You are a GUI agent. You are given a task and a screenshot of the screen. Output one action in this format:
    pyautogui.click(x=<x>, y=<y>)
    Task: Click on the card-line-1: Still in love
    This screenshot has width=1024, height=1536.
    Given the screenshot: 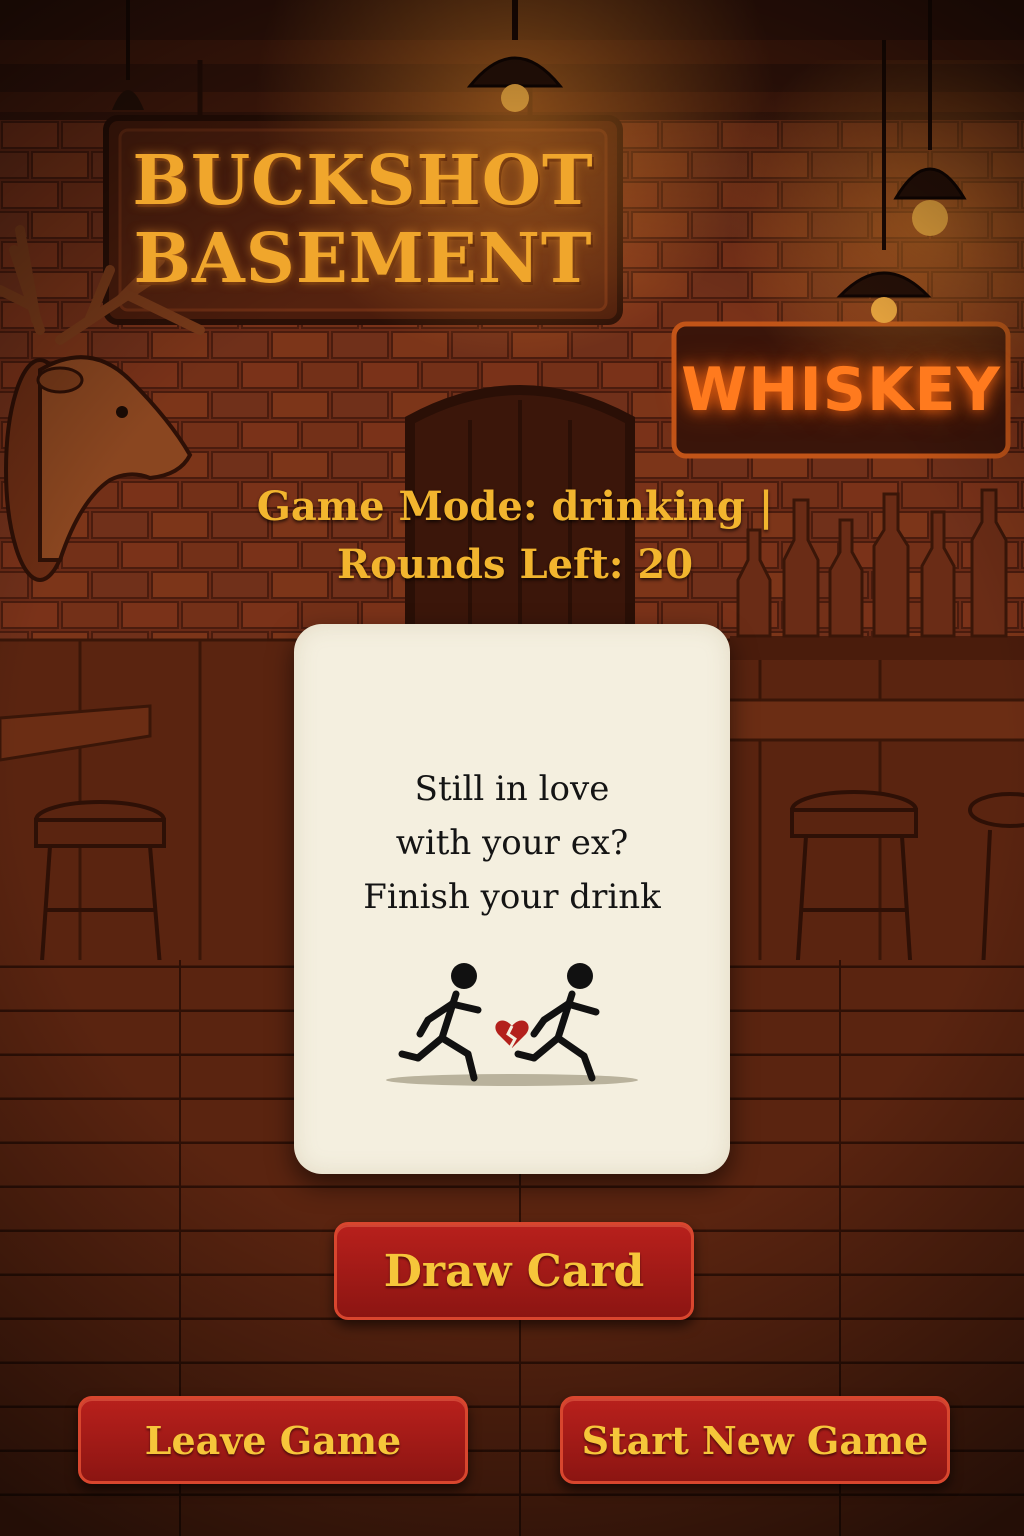 What is the action you would take?
    pyautogui.click(x=512, y=789)
    